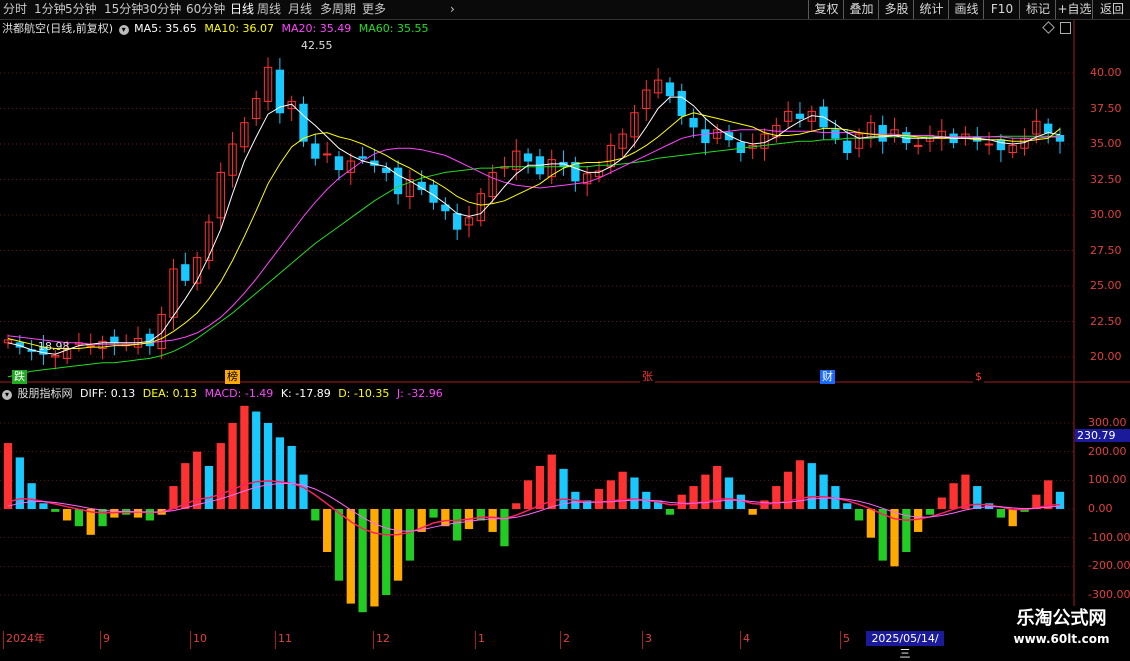 The width and height of the screenshot is (1130, 661). What do you see at coordinates (1107, 422) in the screenshot?
I see `indicator-axis-label: 300.00` at bounding box center [1107, 422].